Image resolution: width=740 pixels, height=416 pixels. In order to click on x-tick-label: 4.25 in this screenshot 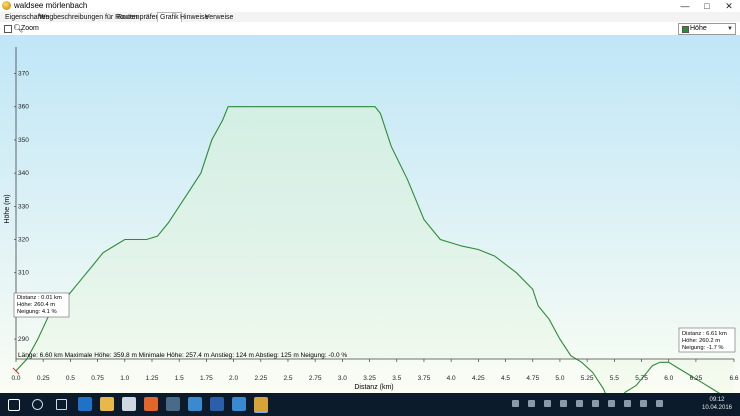, I will do `click(478, 378)`.